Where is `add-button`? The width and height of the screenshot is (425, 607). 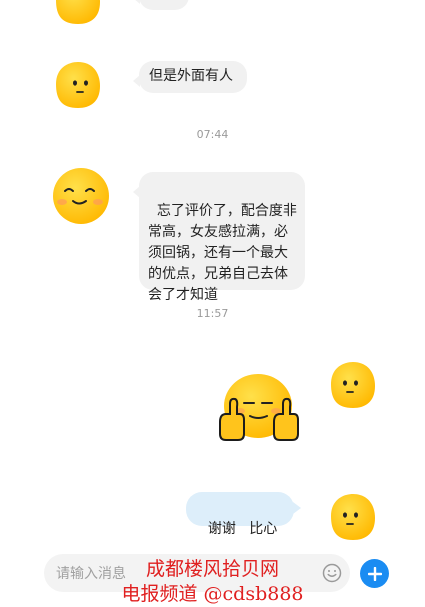
add-button is located at coordinates (374, 573).